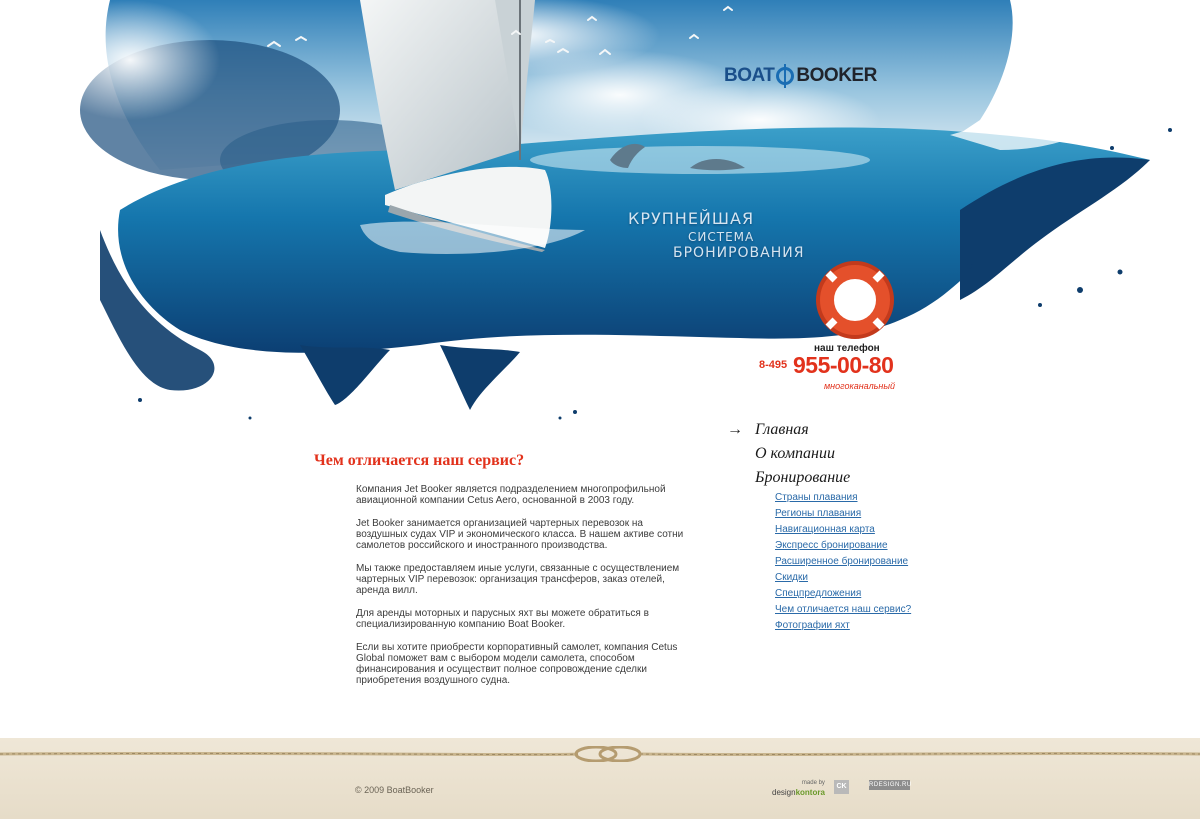  Describe the element at coordinates (735, 429) in the screenshot. I see `arrow-right-icon: →` at that location.